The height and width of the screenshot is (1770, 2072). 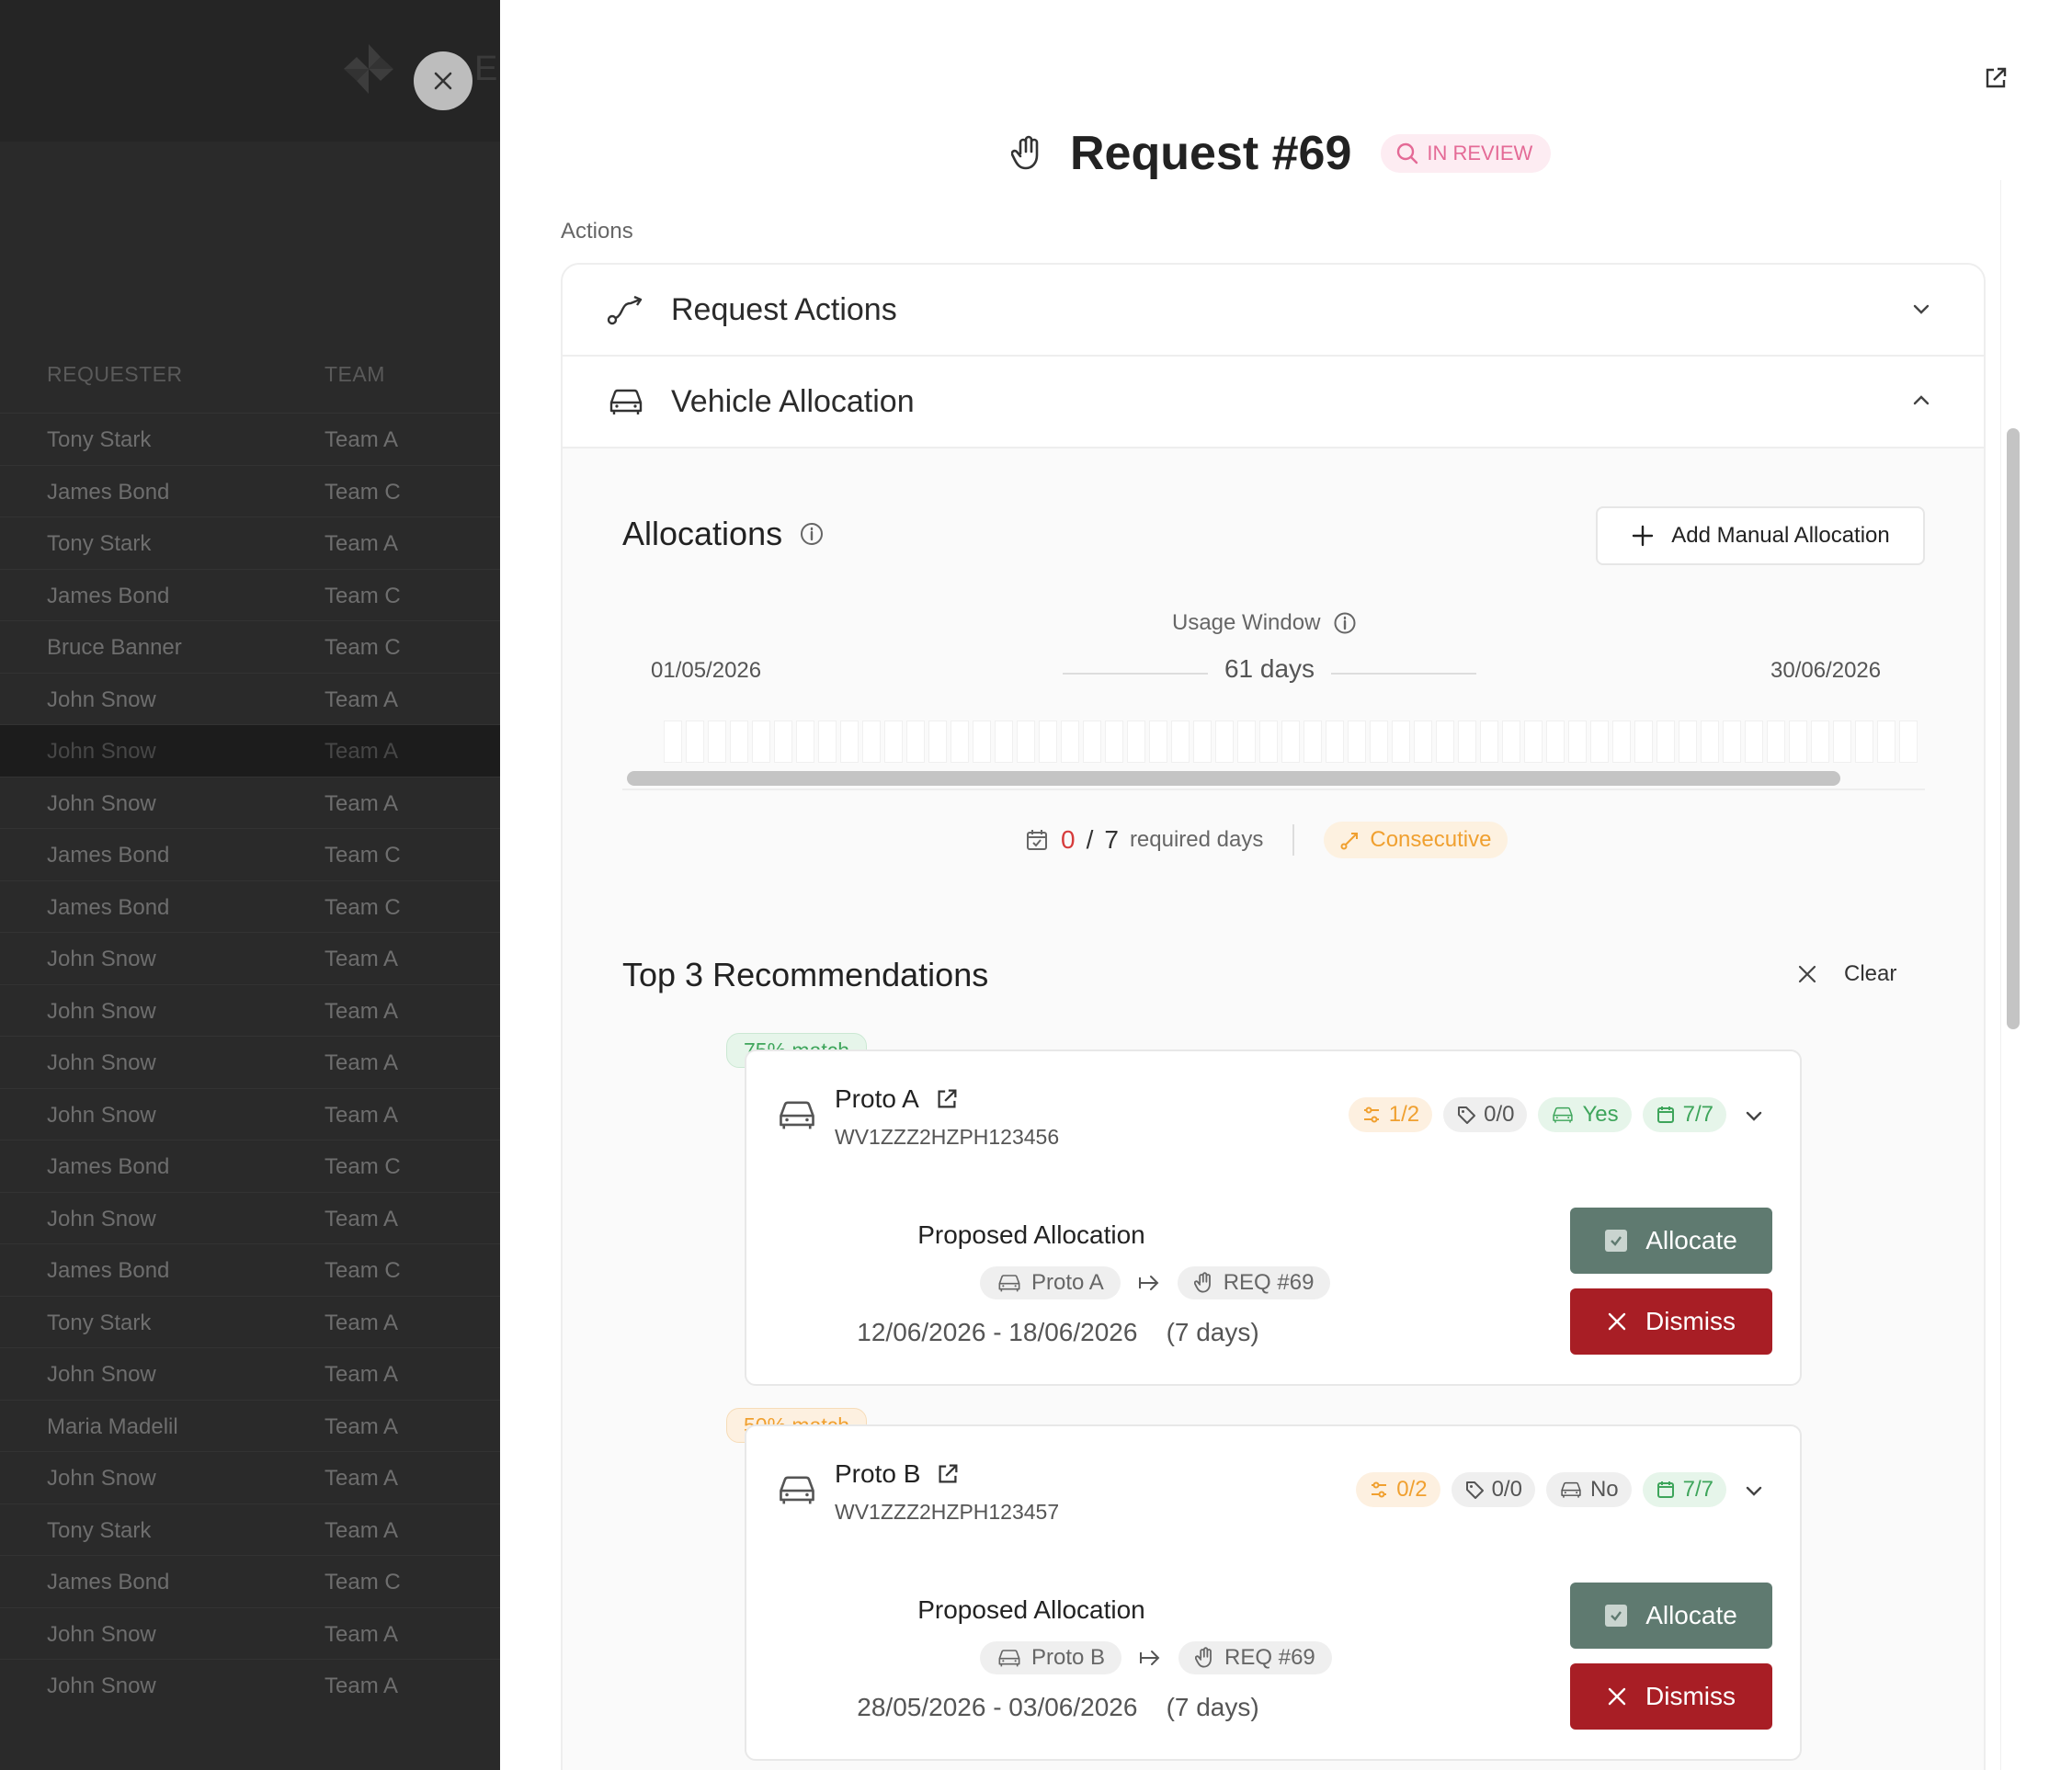 What do you see at coordinates (250, 646) in the screenshot?
I see `table-row: Bruce Banner Team C` at bounding box center [250, 646].